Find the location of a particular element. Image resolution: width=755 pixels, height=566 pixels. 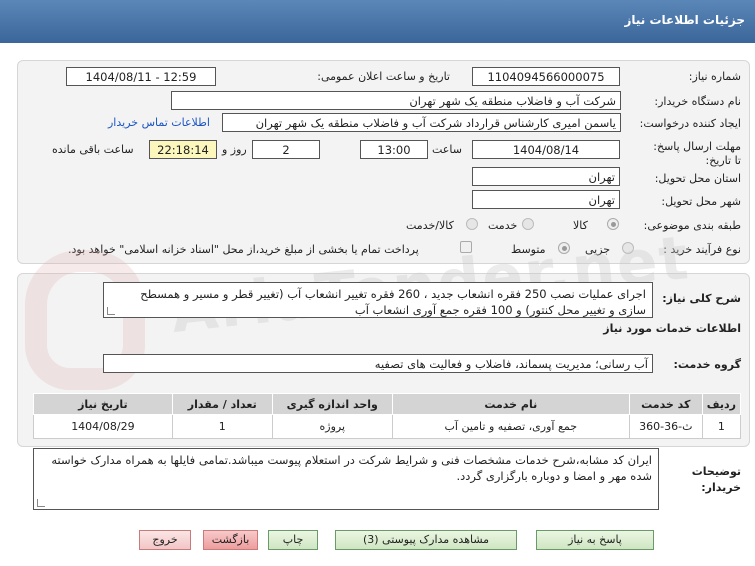

process-radio-medium is located at coordinates (564, 248).